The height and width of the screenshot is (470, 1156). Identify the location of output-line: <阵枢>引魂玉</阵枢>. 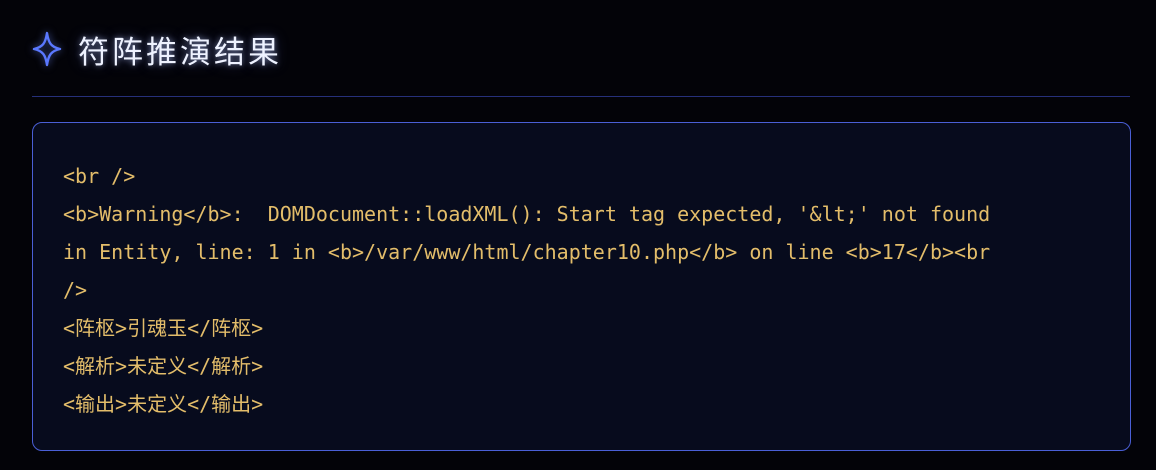
(163, 328).